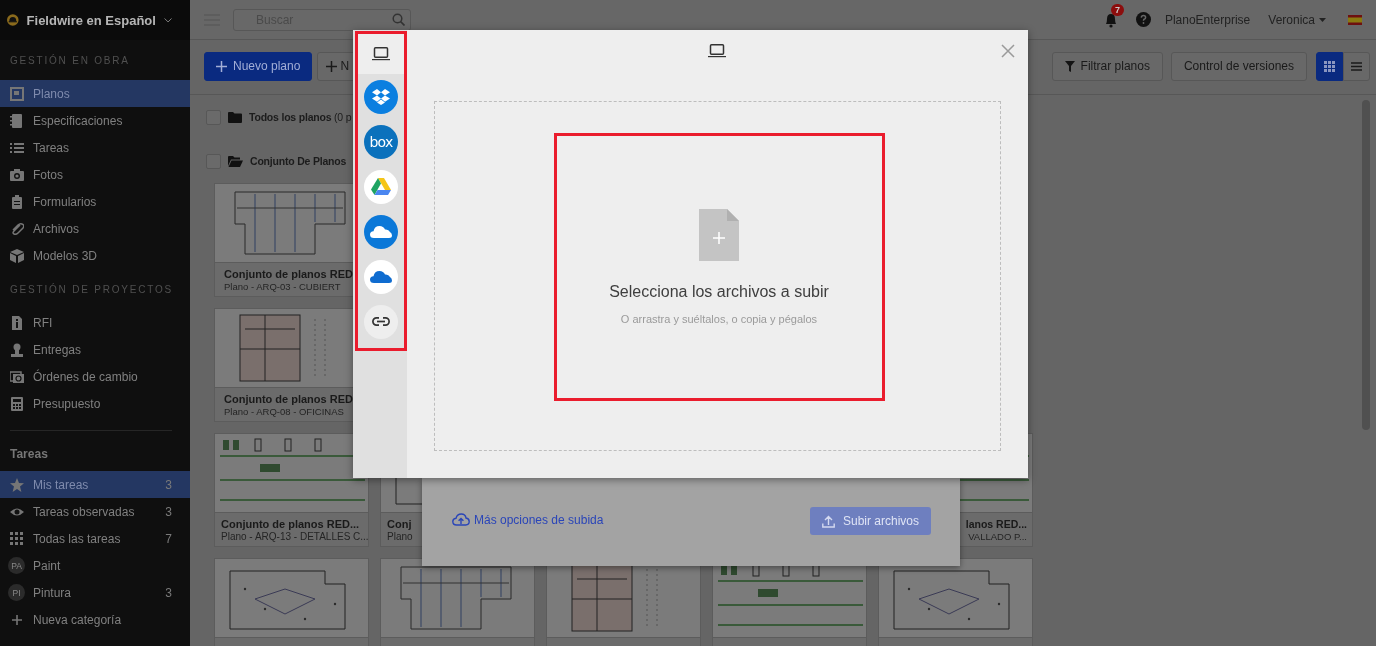 This screenshot has width=1376, height=646. I want to click on folder-name: Todos los planos (0 p, so click(300, 117).